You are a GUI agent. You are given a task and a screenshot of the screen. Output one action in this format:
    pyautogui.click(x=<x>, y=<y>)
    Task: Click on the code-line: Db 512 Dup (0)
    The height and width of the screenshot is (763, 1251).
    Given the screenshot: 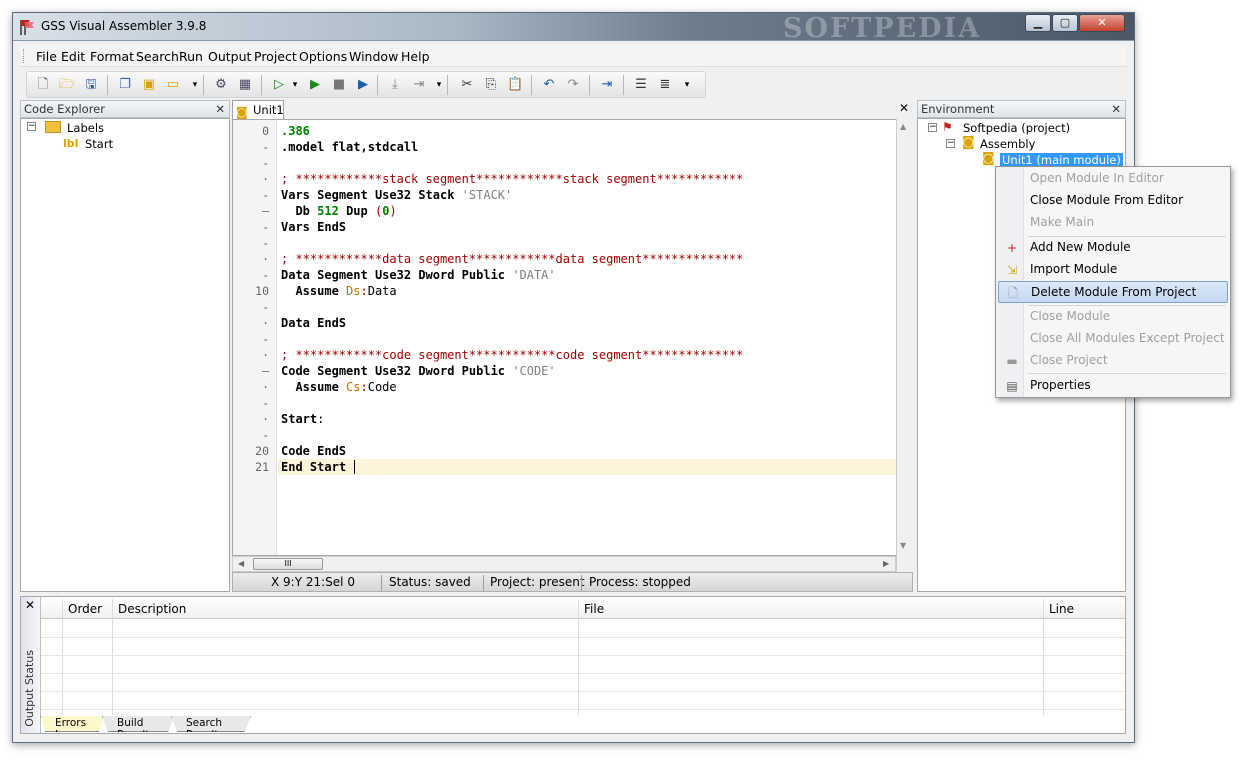 What is the action you would take?
    pyautogui.click(x=338, y=211)
    